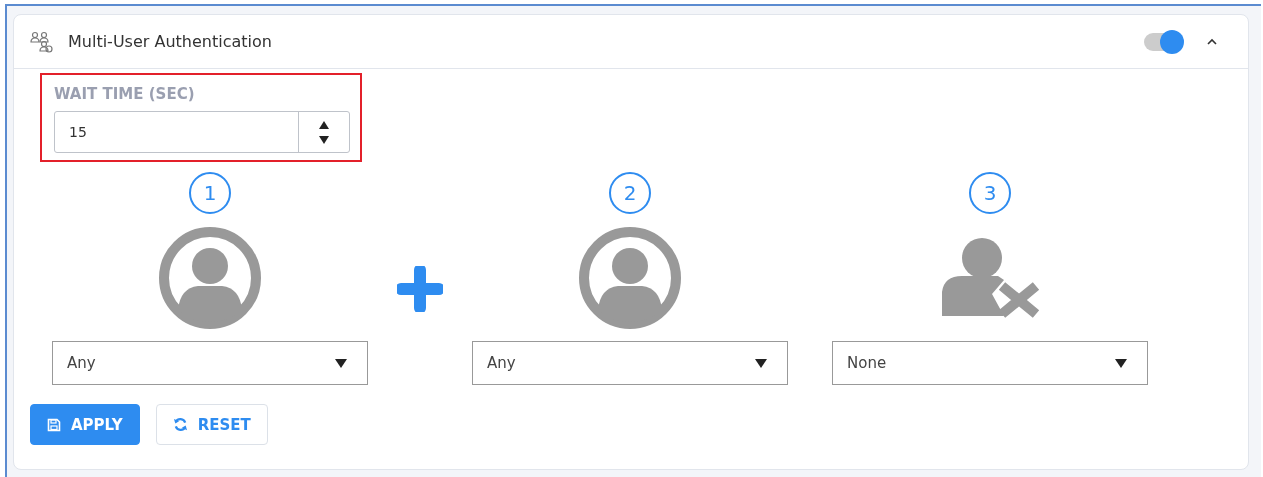  What do you see at coordinates (324, 139) in the screenshot?
I see `decrement-icon` at bounding box center [324, 139].